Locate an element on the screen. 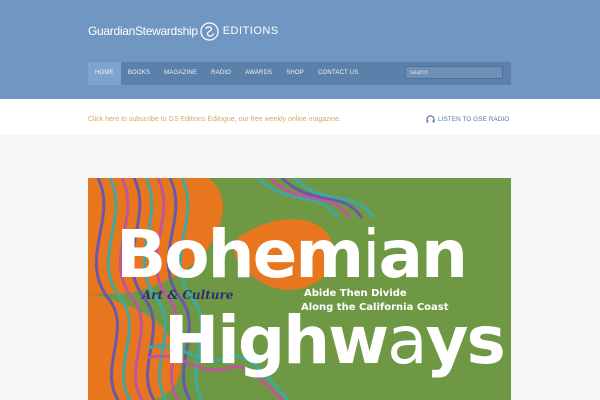 The width and height of the screenshot is (600, 400). title-an: an is located at coordinates (423, 254).